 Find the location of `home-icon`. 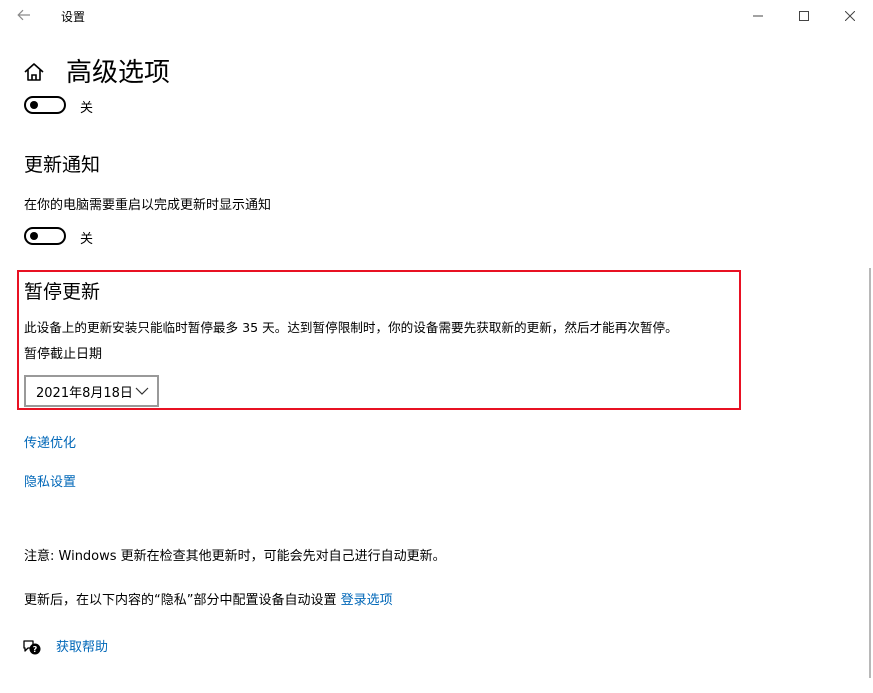

home-icon is located at coordinates (34, 72).